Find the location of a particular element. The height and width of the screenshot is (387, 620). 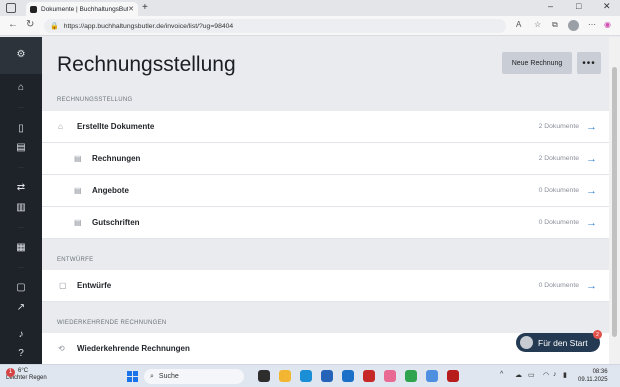

browser-tab-strip: Dokumente | BuchhaltungsButler ✕ + – □ ✕ is located at coordinates (310, 8).